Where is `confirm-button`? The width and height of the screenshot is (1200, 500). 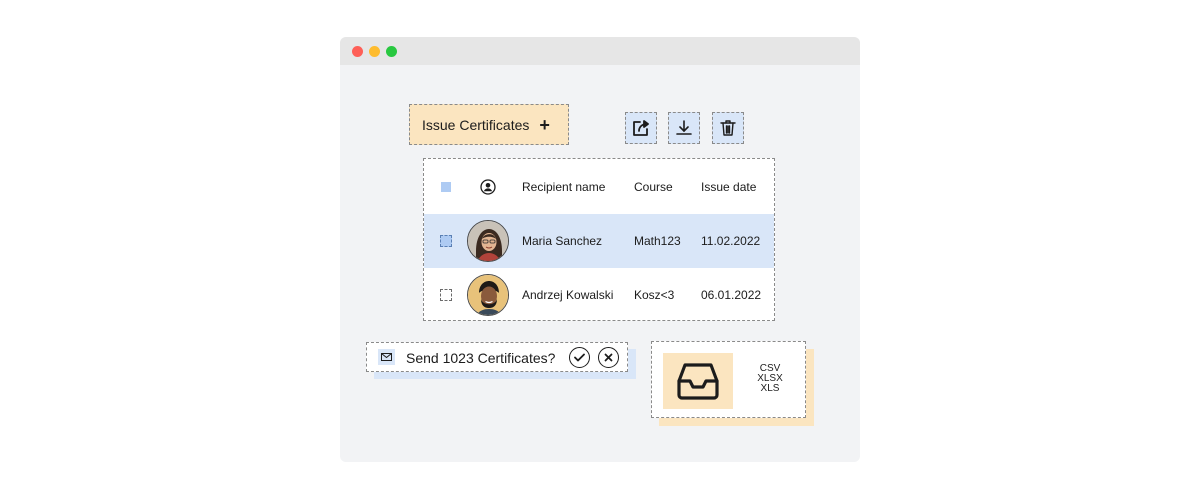
confirm-button is located at coordinates (579, 357).